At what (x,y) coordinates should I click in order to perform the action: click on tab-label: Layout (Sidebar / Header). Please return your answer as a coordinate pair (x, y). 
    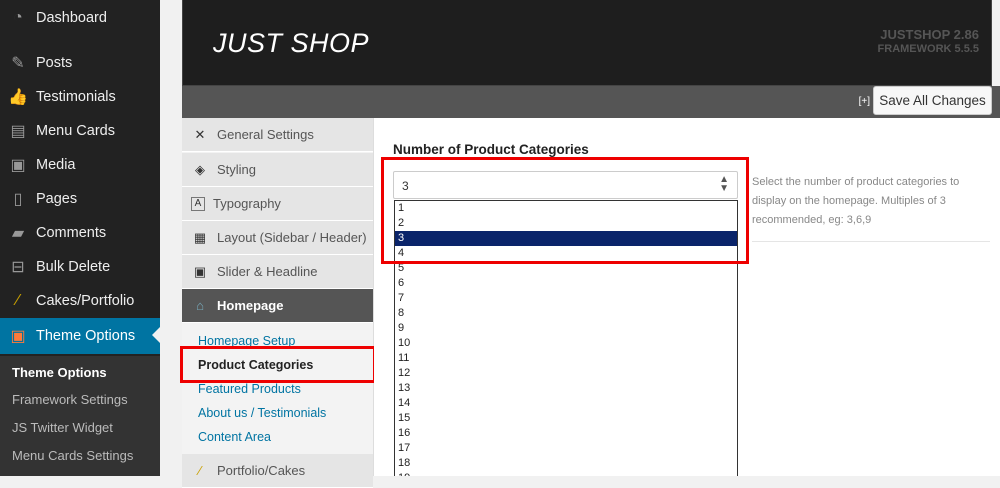
    Looking at the image, I should click on (292, 237).